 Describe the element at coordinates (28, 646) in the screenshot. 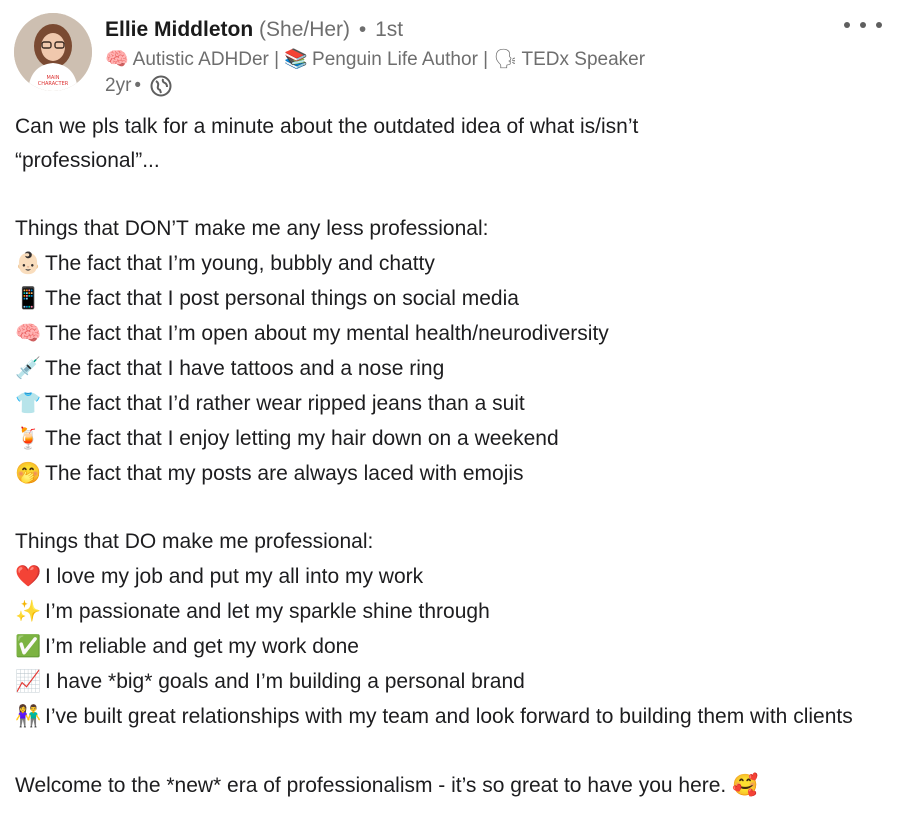

I see `check-mark-icon: ✅` at that location.